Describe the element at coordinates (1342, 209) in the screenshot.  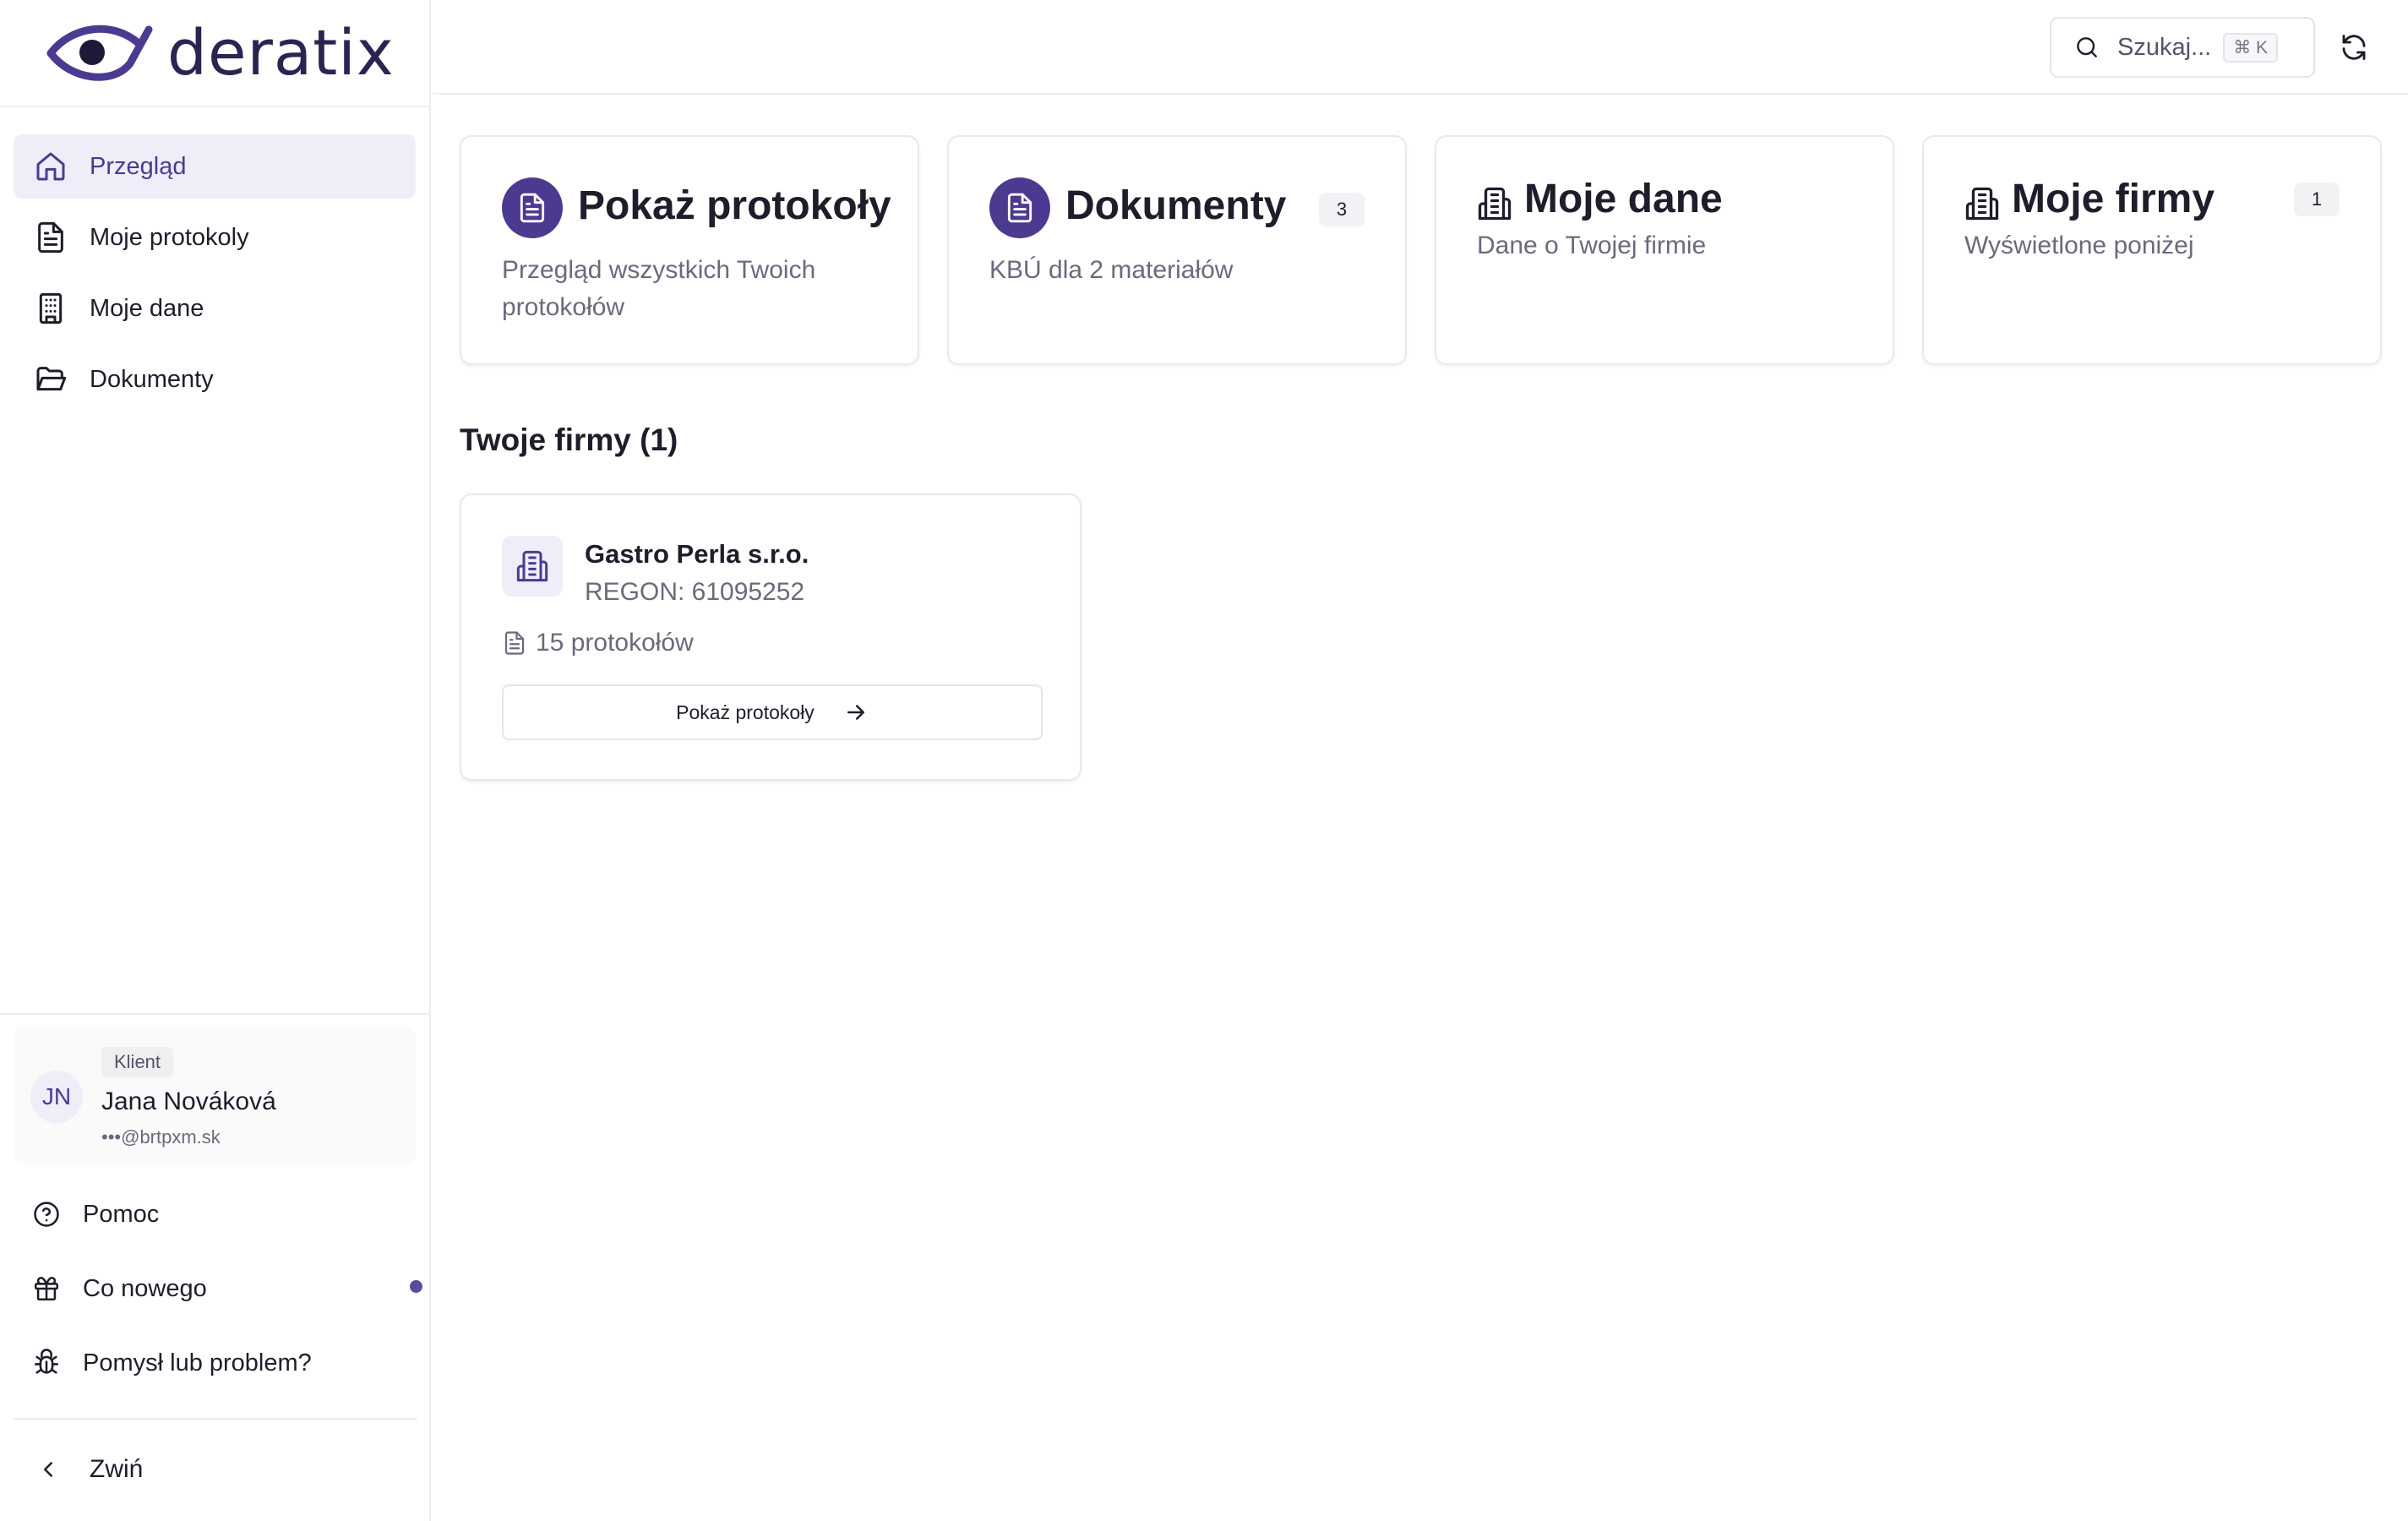
I see `count-badge: 3` at that location.